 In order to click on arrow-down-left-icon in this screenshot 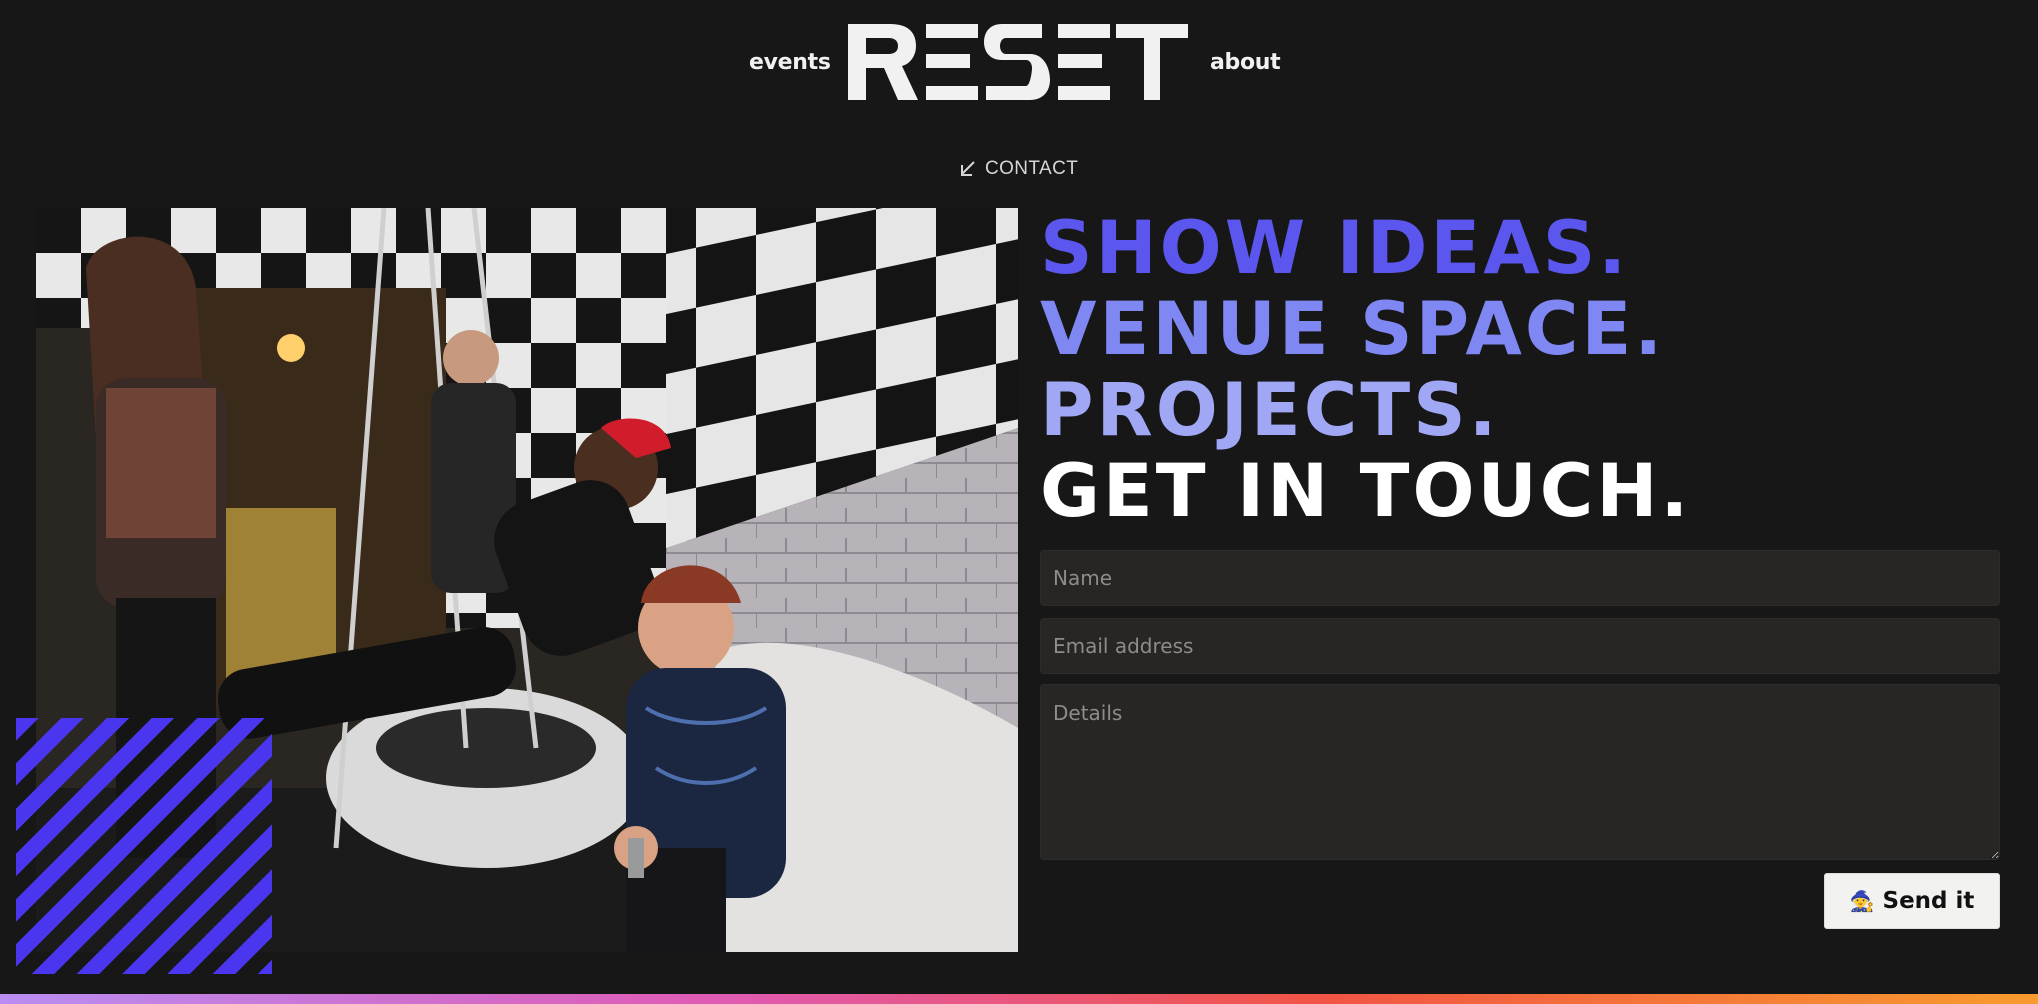, I will do `click(968, 168)`.